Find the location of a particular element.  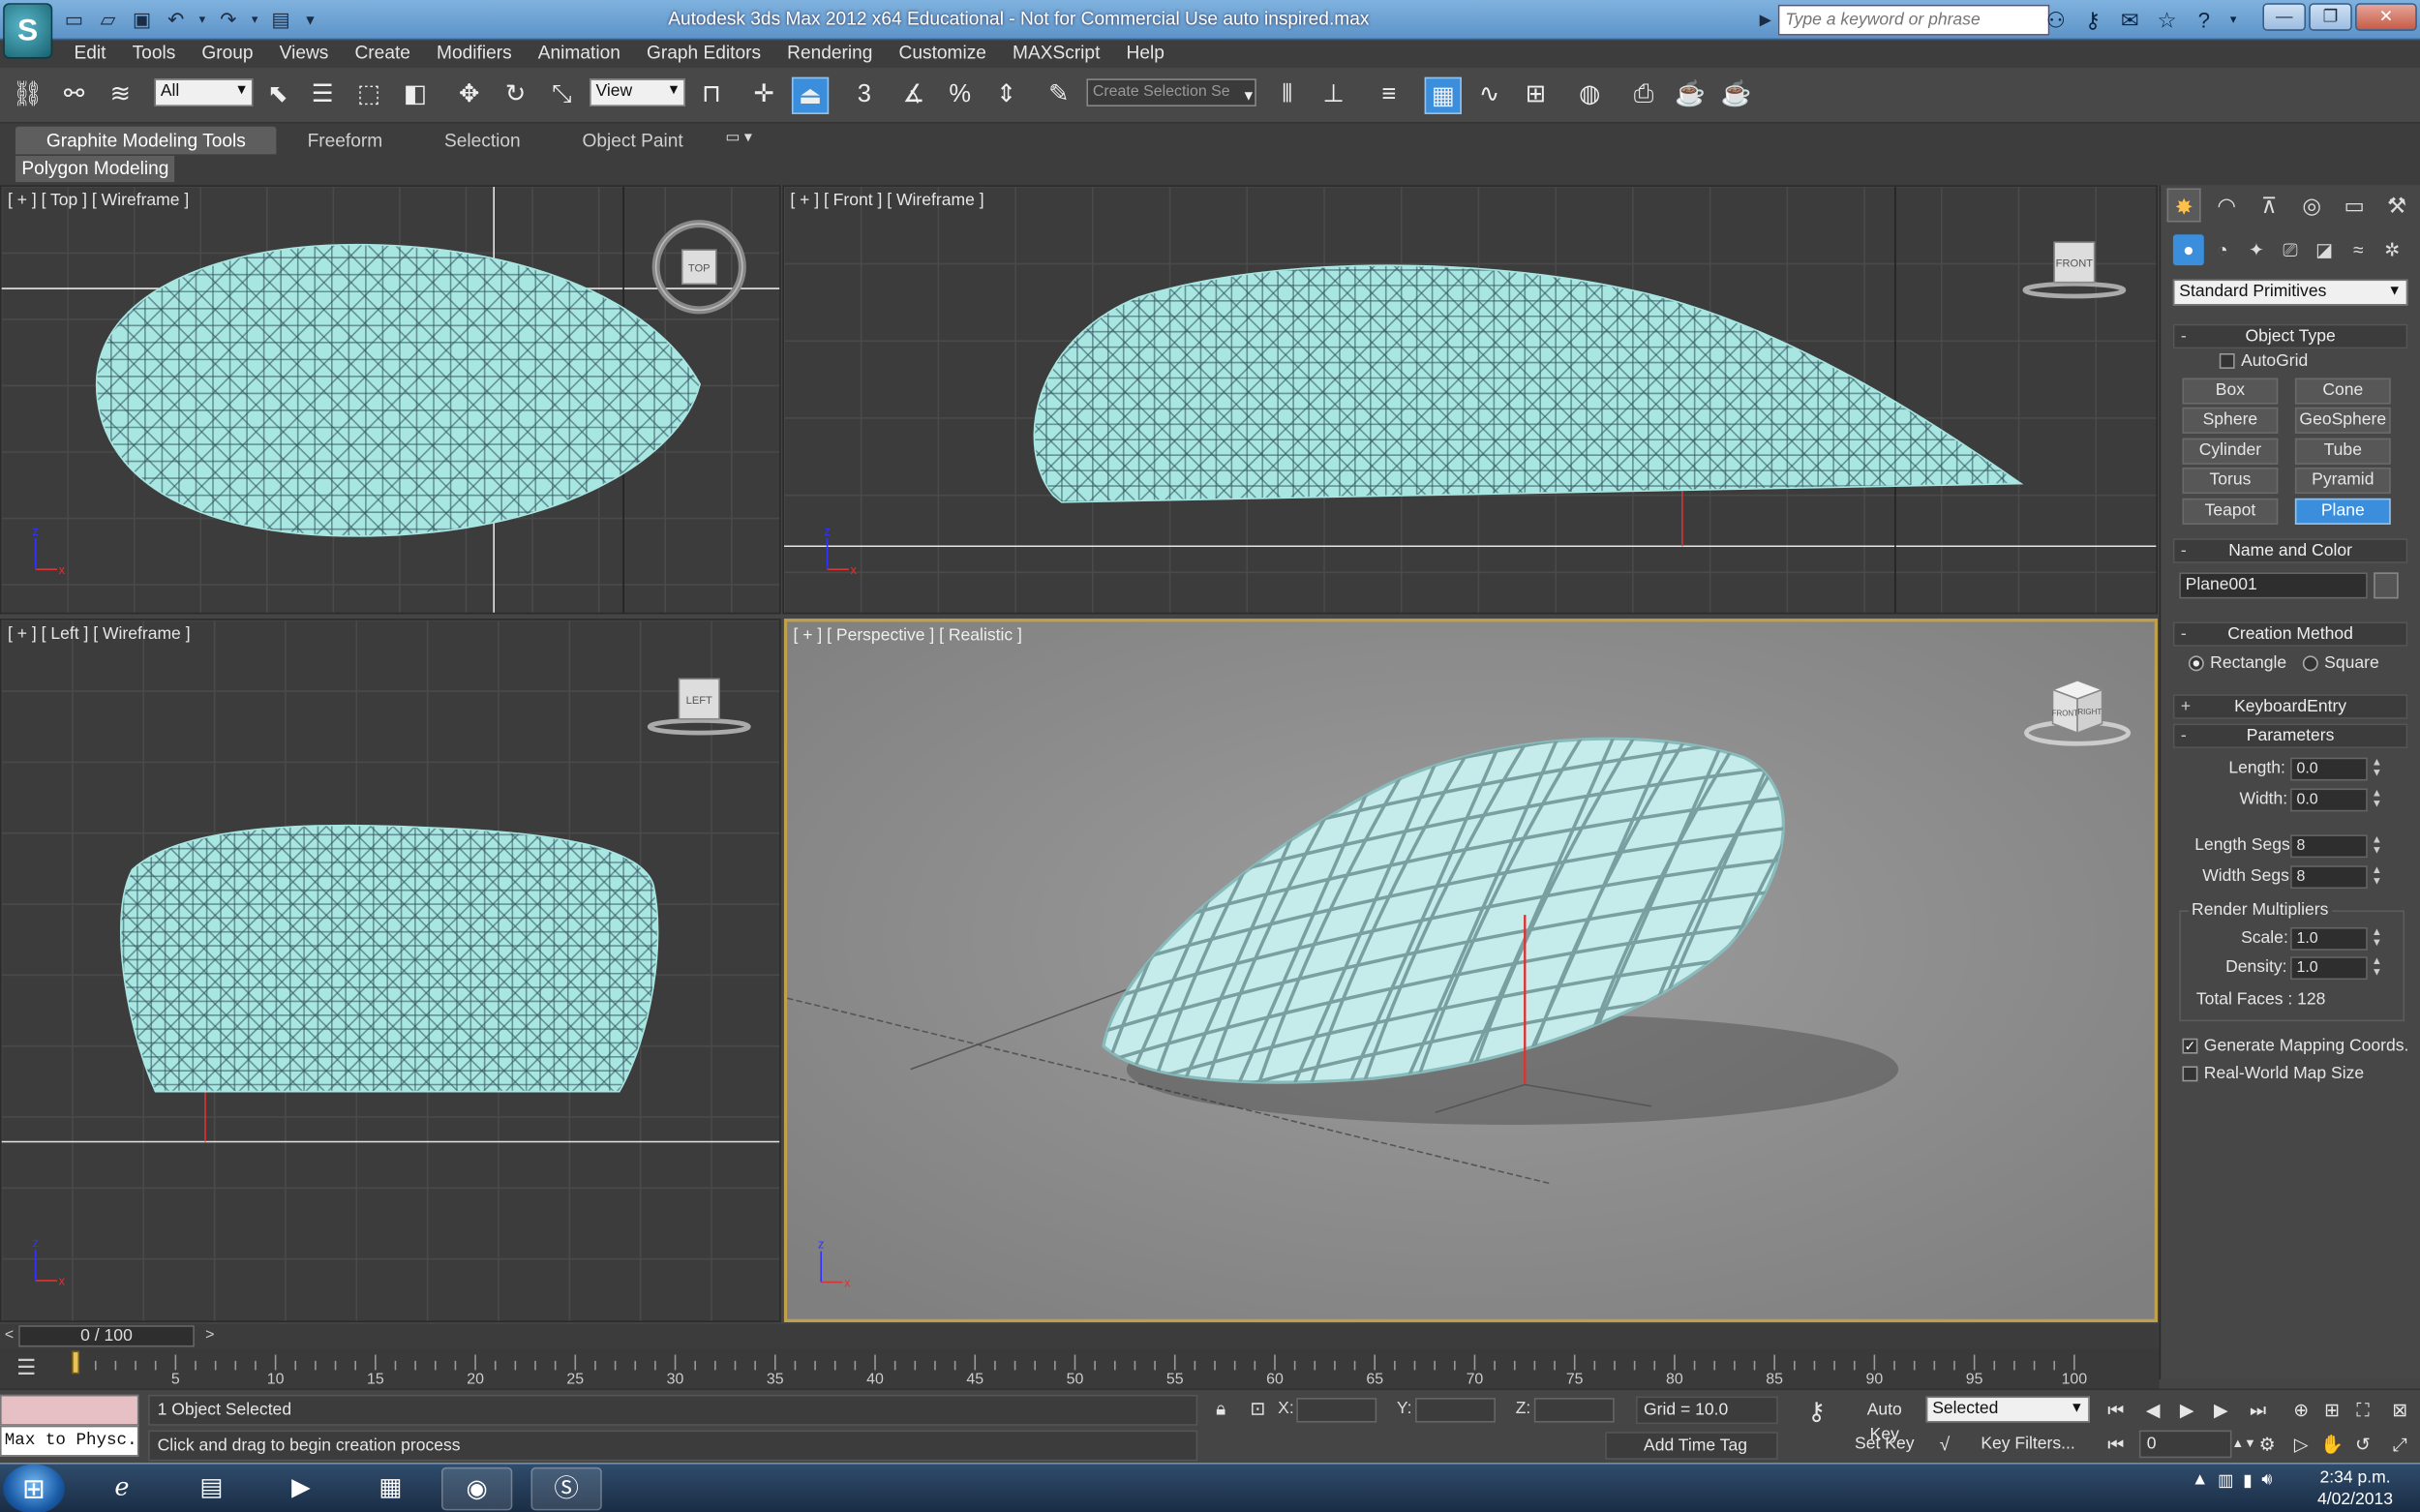

explorer-icon: ▤ is located at coordinates (211, 1489).